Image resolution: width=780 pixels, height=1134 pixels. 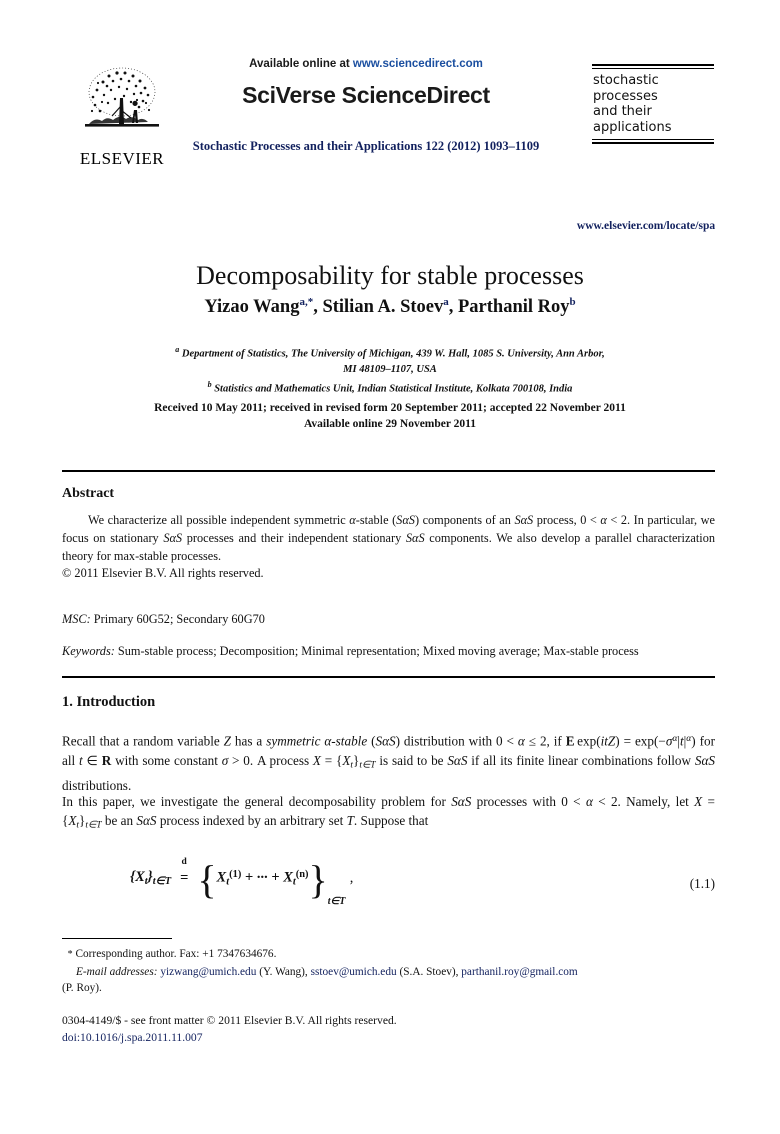 I want to click on author-marks-2: a, so click(x=446, y=302).